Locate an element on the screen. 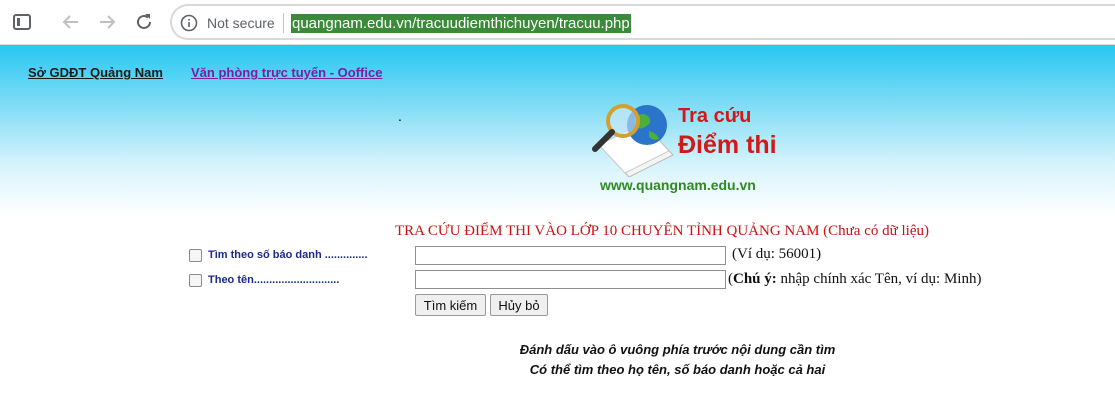 Image resolution: width=1115 pixels, height=395 pixels. security-status: Not secure is located at coordinates (241, 23).